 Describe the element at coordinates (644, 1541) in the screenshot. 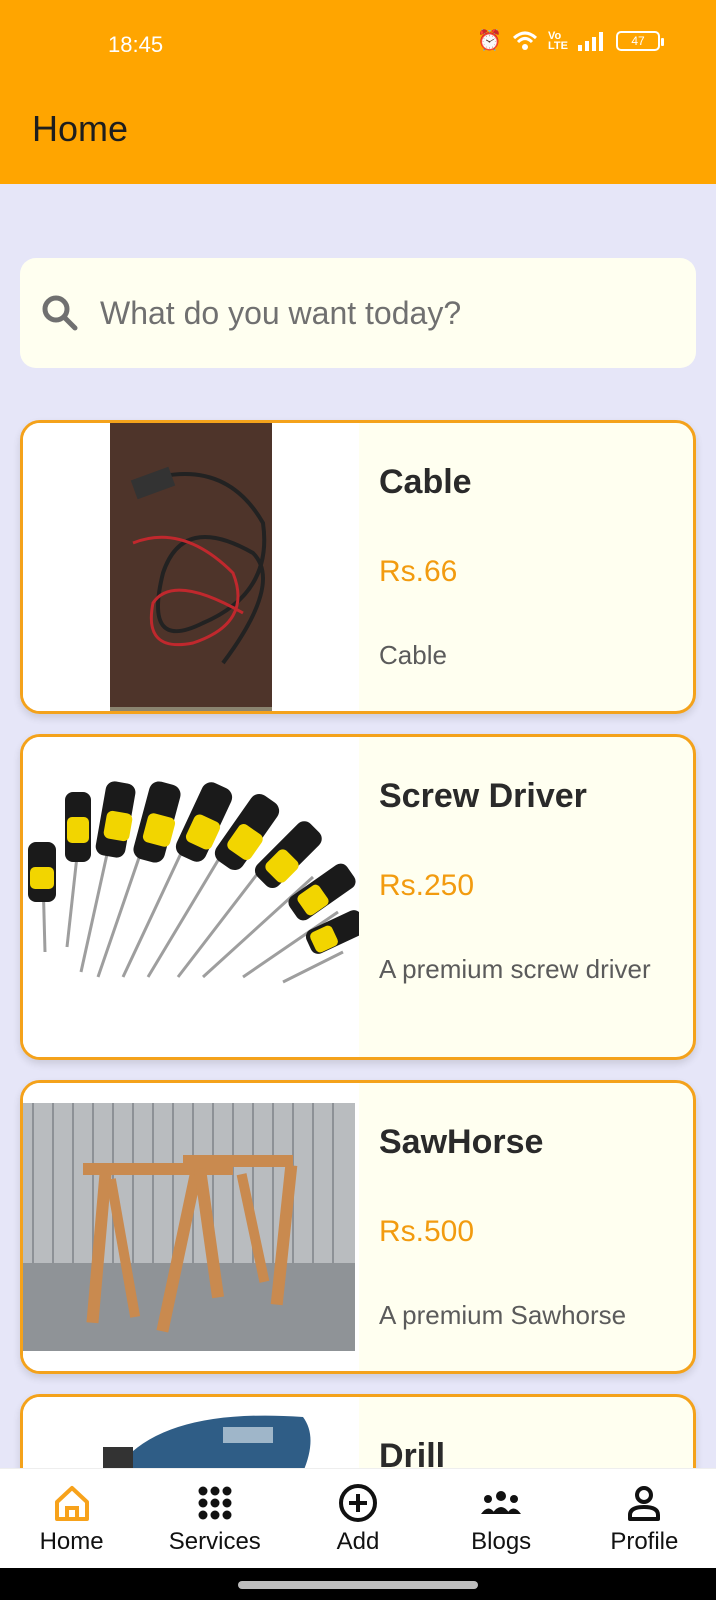

I see `nav-profile-label: Profile` at that location.